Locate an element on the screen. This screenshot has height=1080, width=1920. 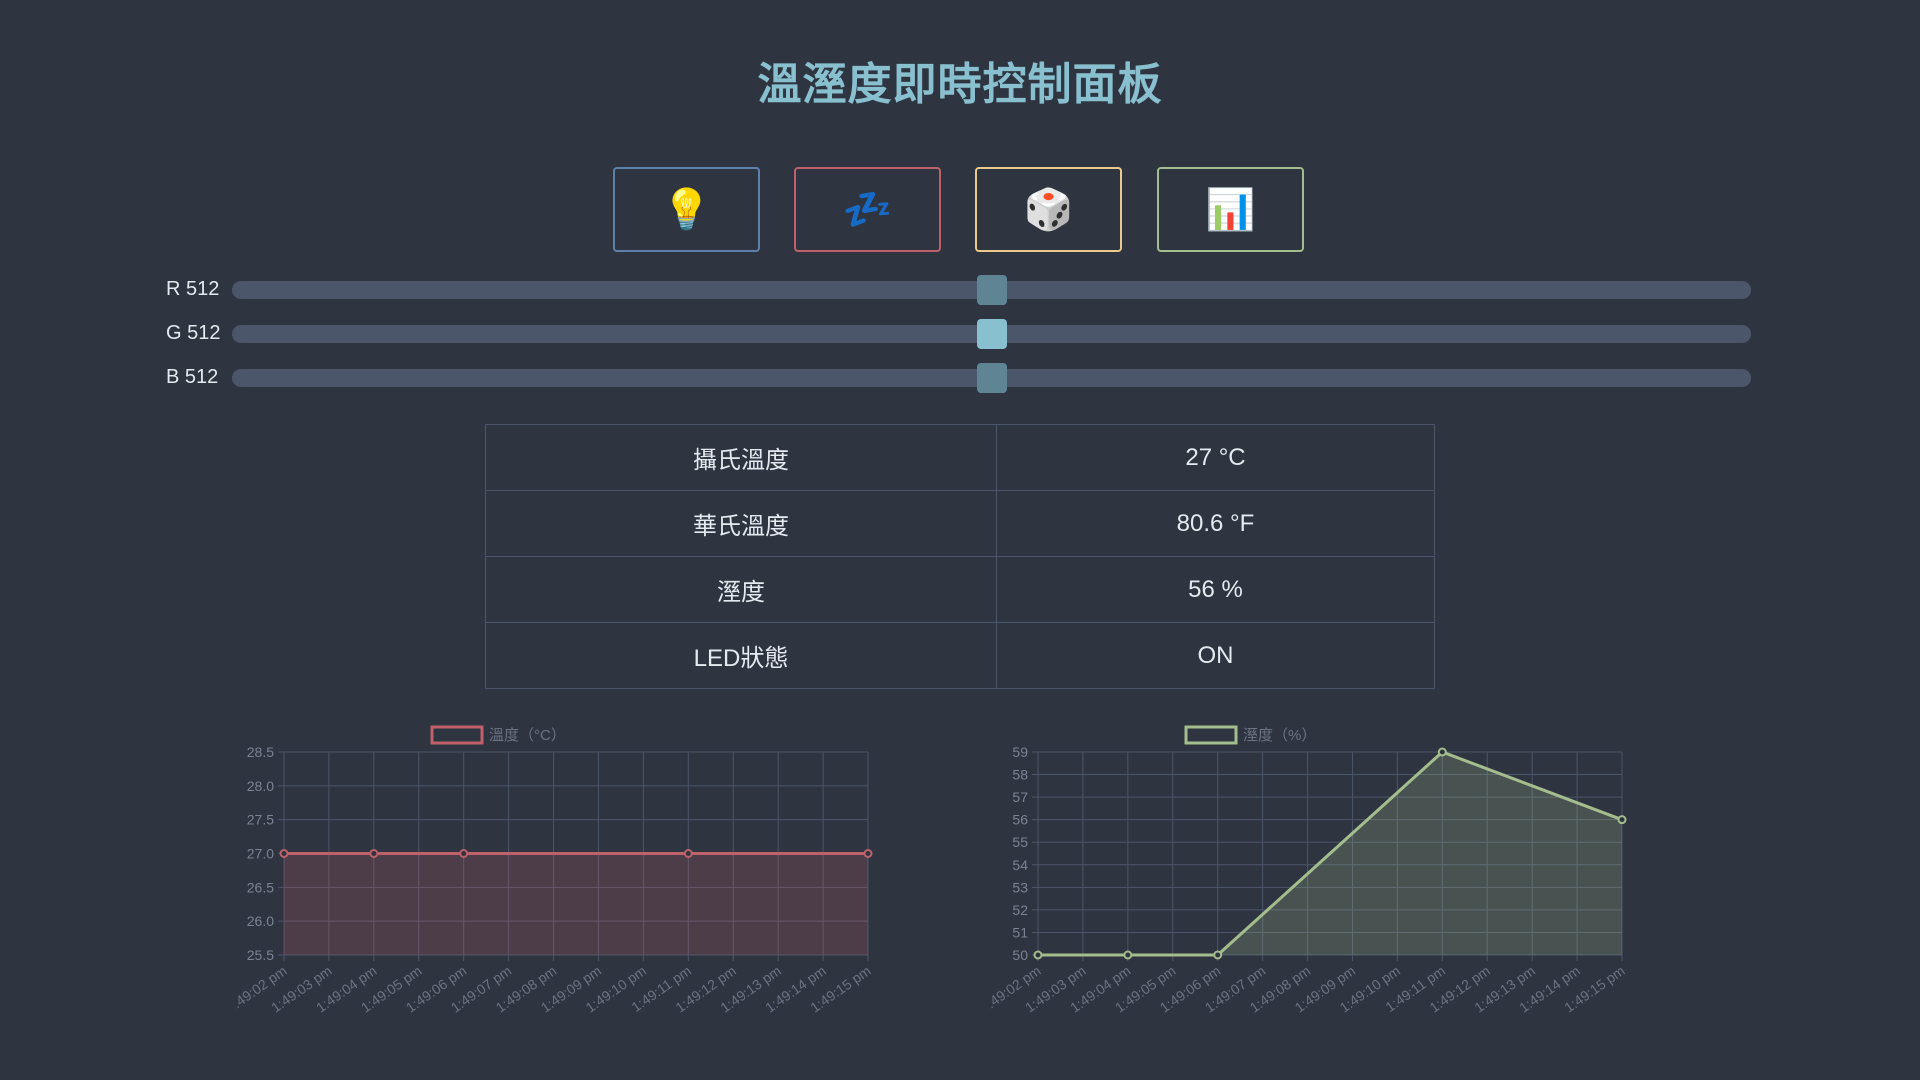
slider-blue-track is located at coordinates (991, 378).